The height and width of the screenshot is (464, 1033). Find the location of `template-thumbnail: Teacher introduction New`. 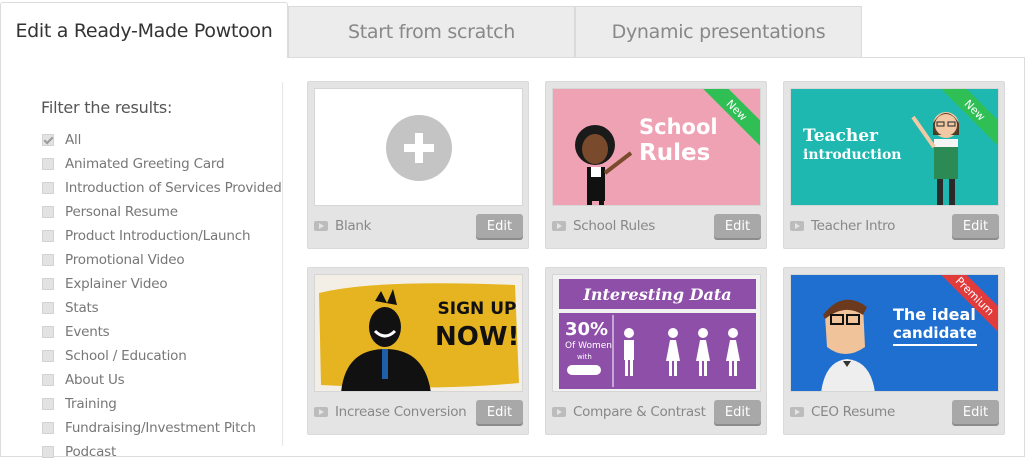

template-thumbnail: Teacher introduction New is located at coordinates (894, 147).